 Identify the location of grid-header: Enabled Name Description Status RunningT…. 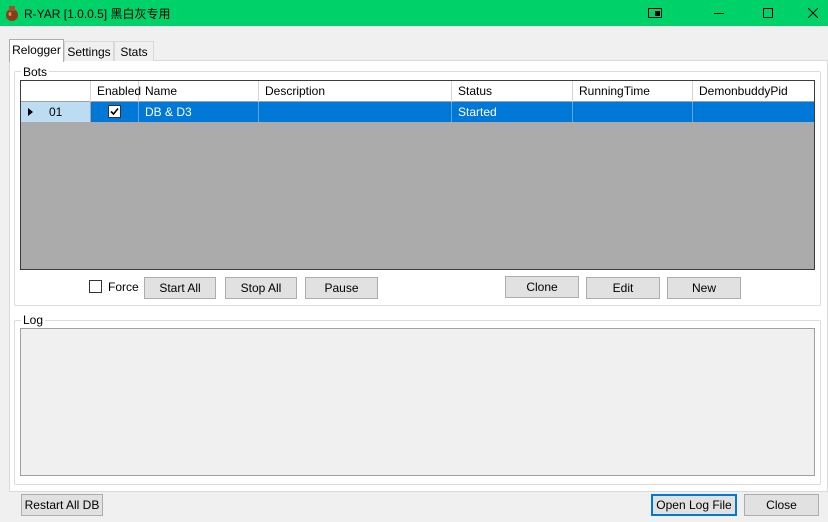
(417, 91).